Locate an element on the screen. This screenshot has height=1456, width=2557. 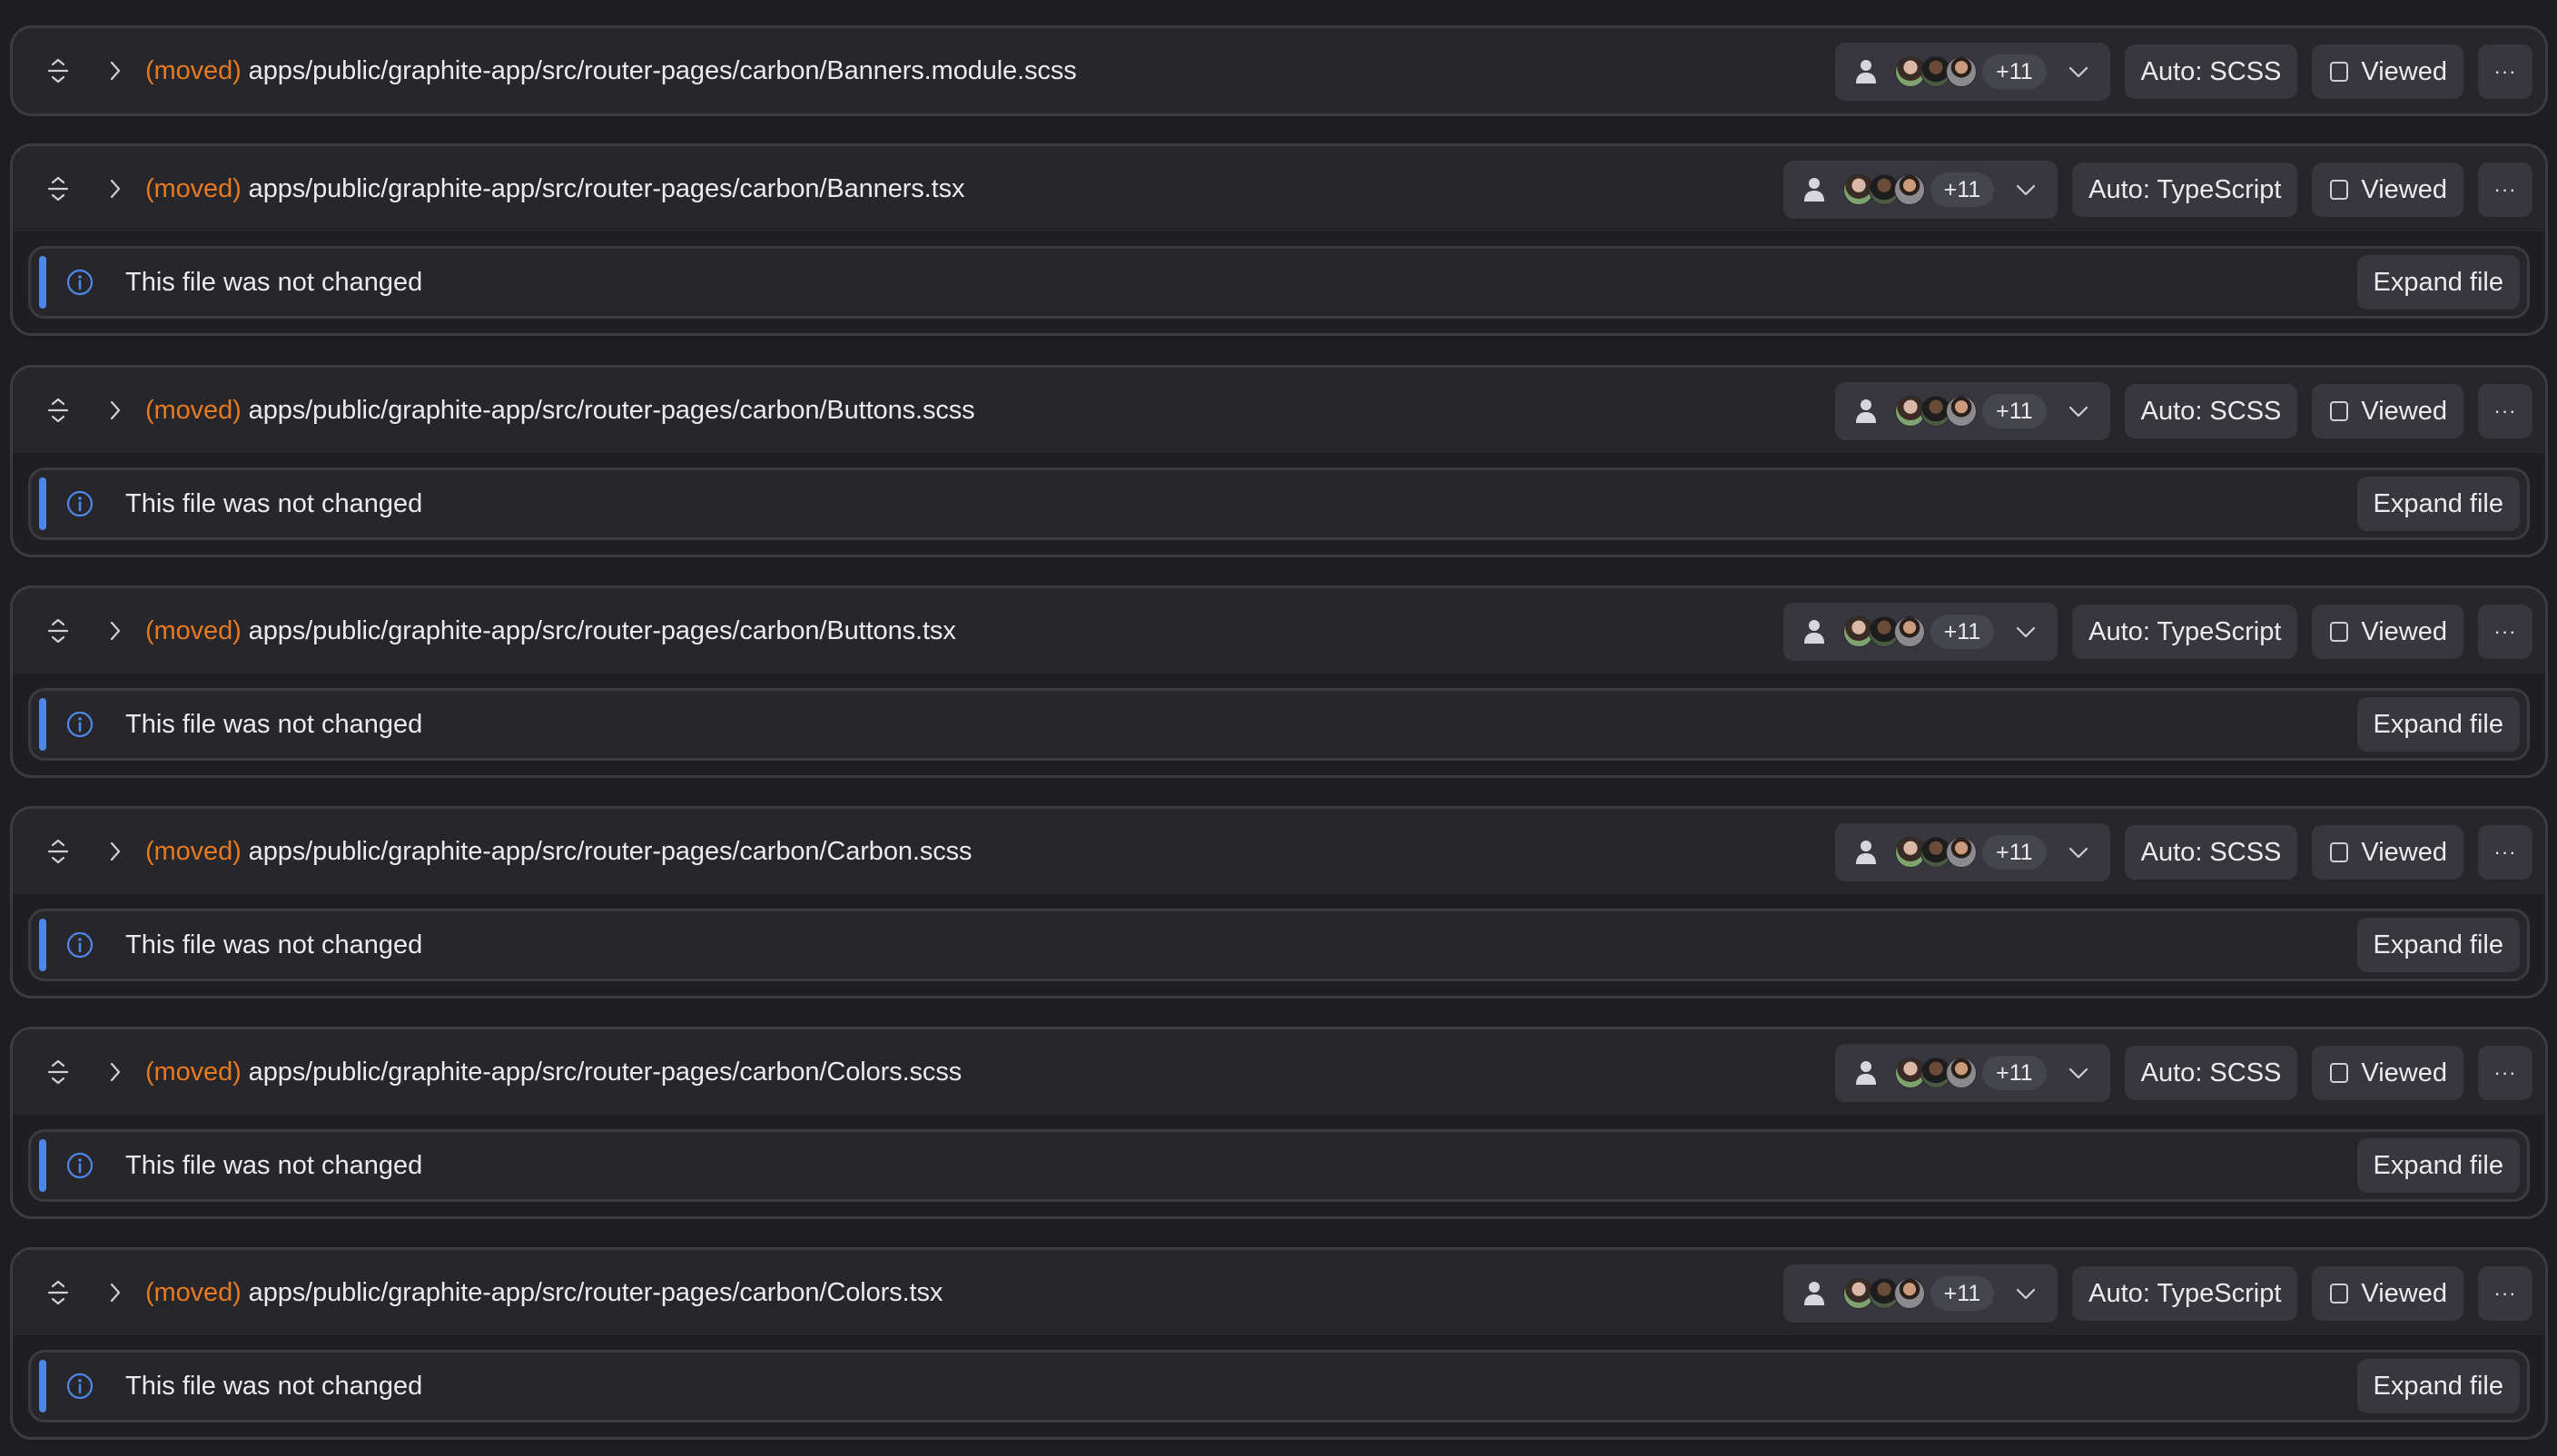
viewed-label: Viewed is located at coordinates (2404, 411).